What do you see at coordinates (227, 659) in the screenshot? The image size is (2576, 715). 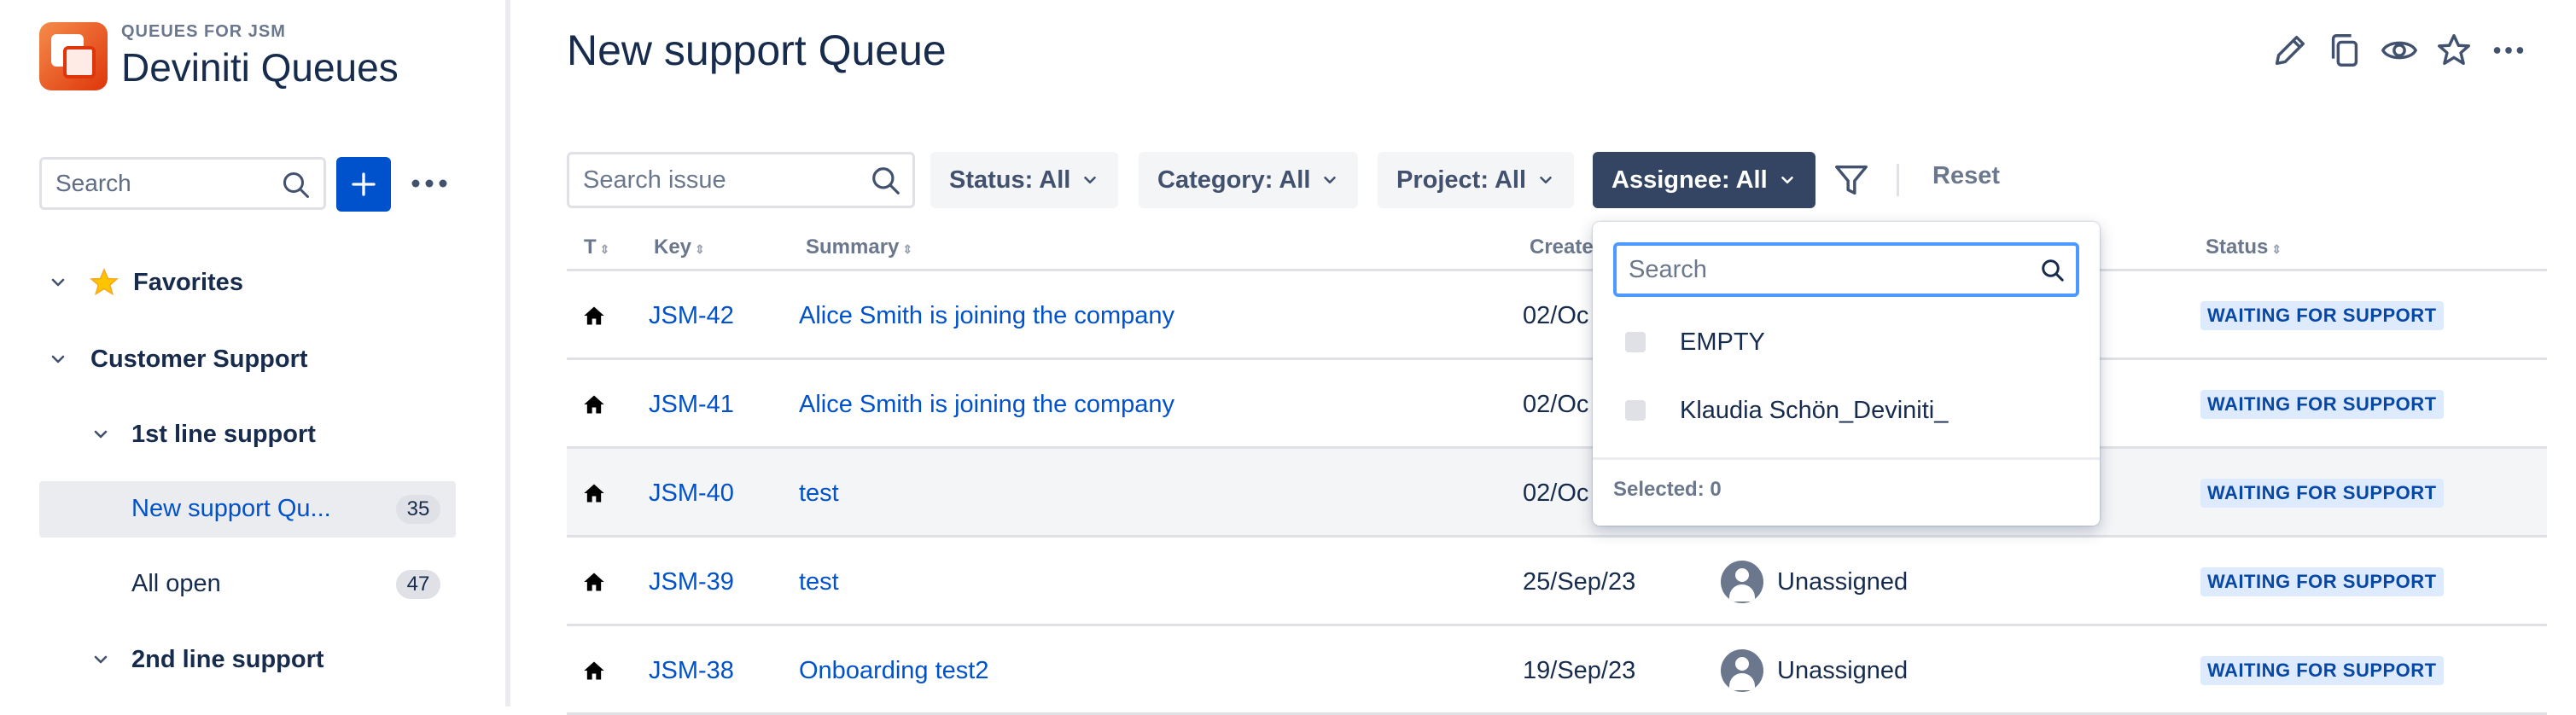 I see `nav-subgroup-label: 2nd line support` at bounding box center [227, 659].